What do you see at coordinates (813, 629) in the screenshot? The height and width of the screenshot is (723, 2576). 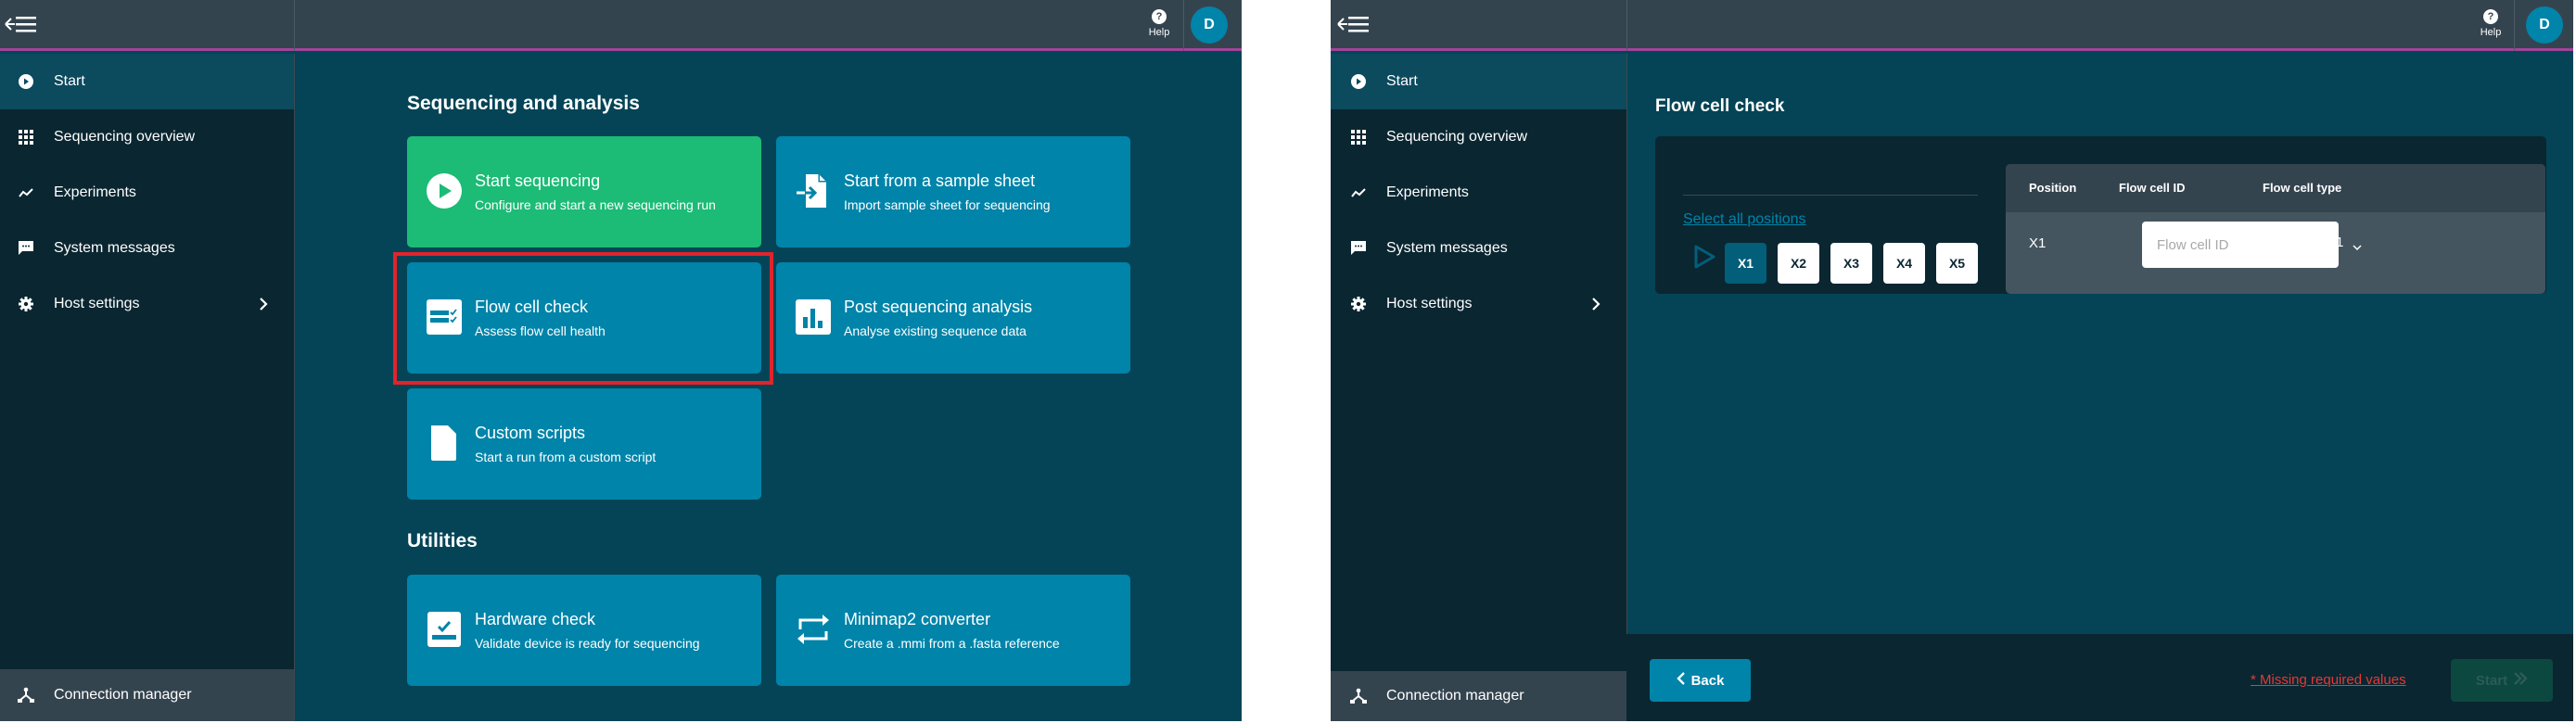 I see `swap-arrows-icon` at bounding box center [813, 629].